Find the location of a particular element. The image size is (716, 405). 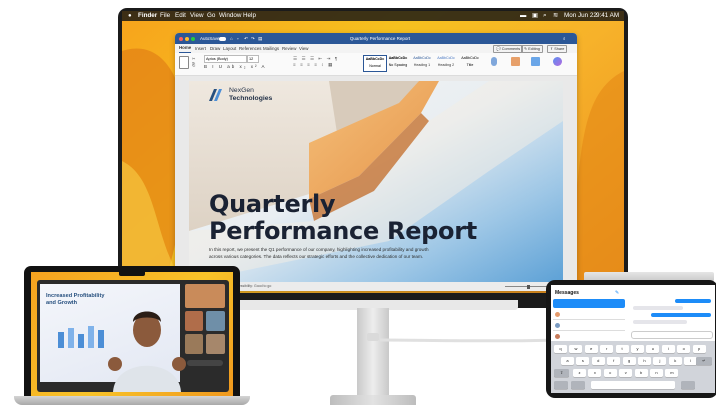

conversation-list is located at coordinates (589, 320).